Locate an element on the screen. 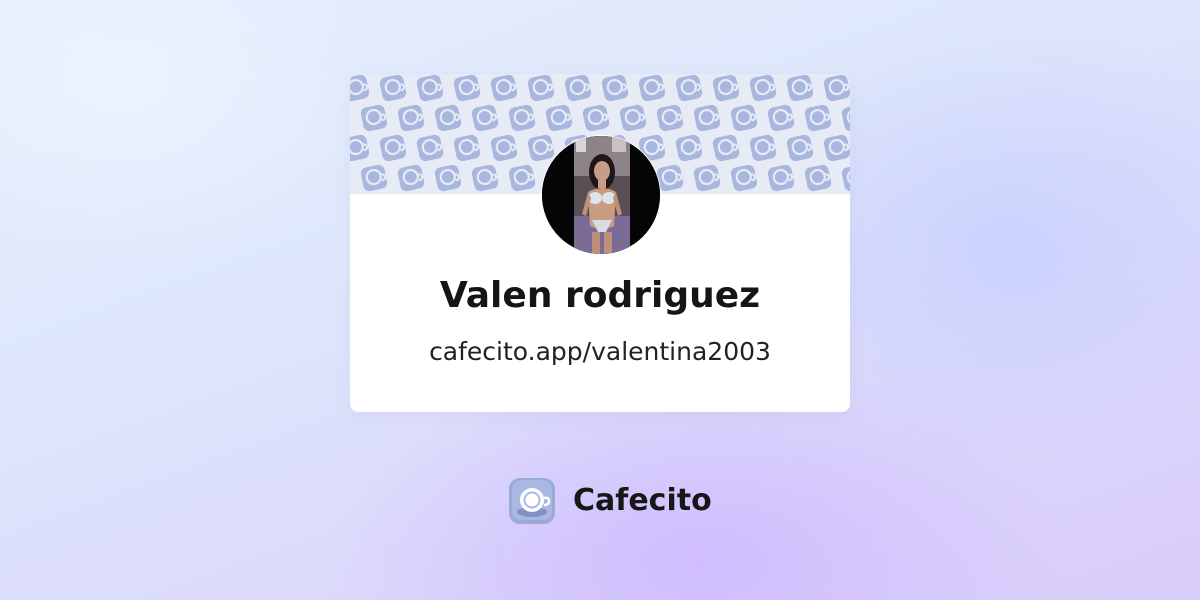 The height and width of the screenshot is (600, 1200). cafecito-brand: Cafecito is located at coordinates (609, 501).